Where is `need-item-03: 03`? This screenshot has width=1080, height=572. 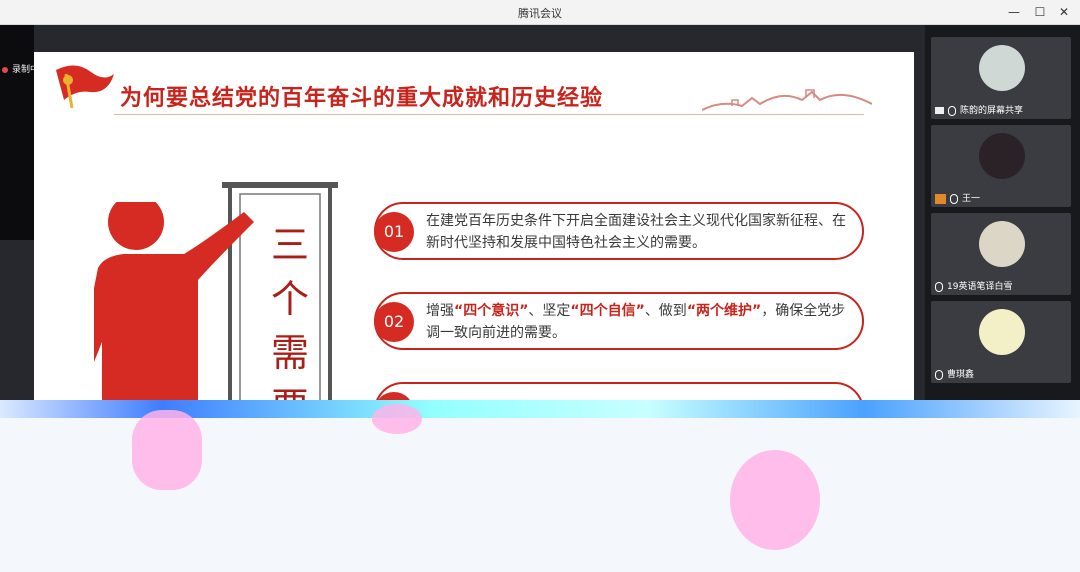
need-item-03: 03 is located at coordinates (619, 392).